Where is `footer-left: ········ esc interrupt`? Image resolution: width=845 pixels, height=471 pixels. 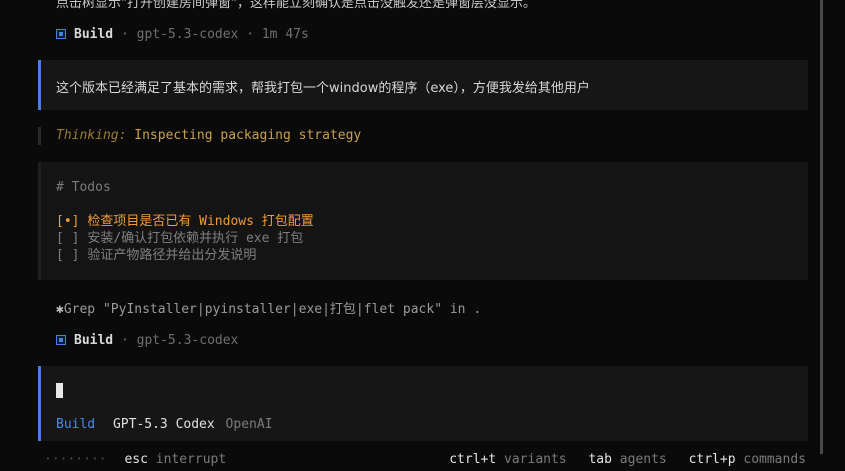 footer-left: ········ esc interrupt is located at coordinates (135, 460).